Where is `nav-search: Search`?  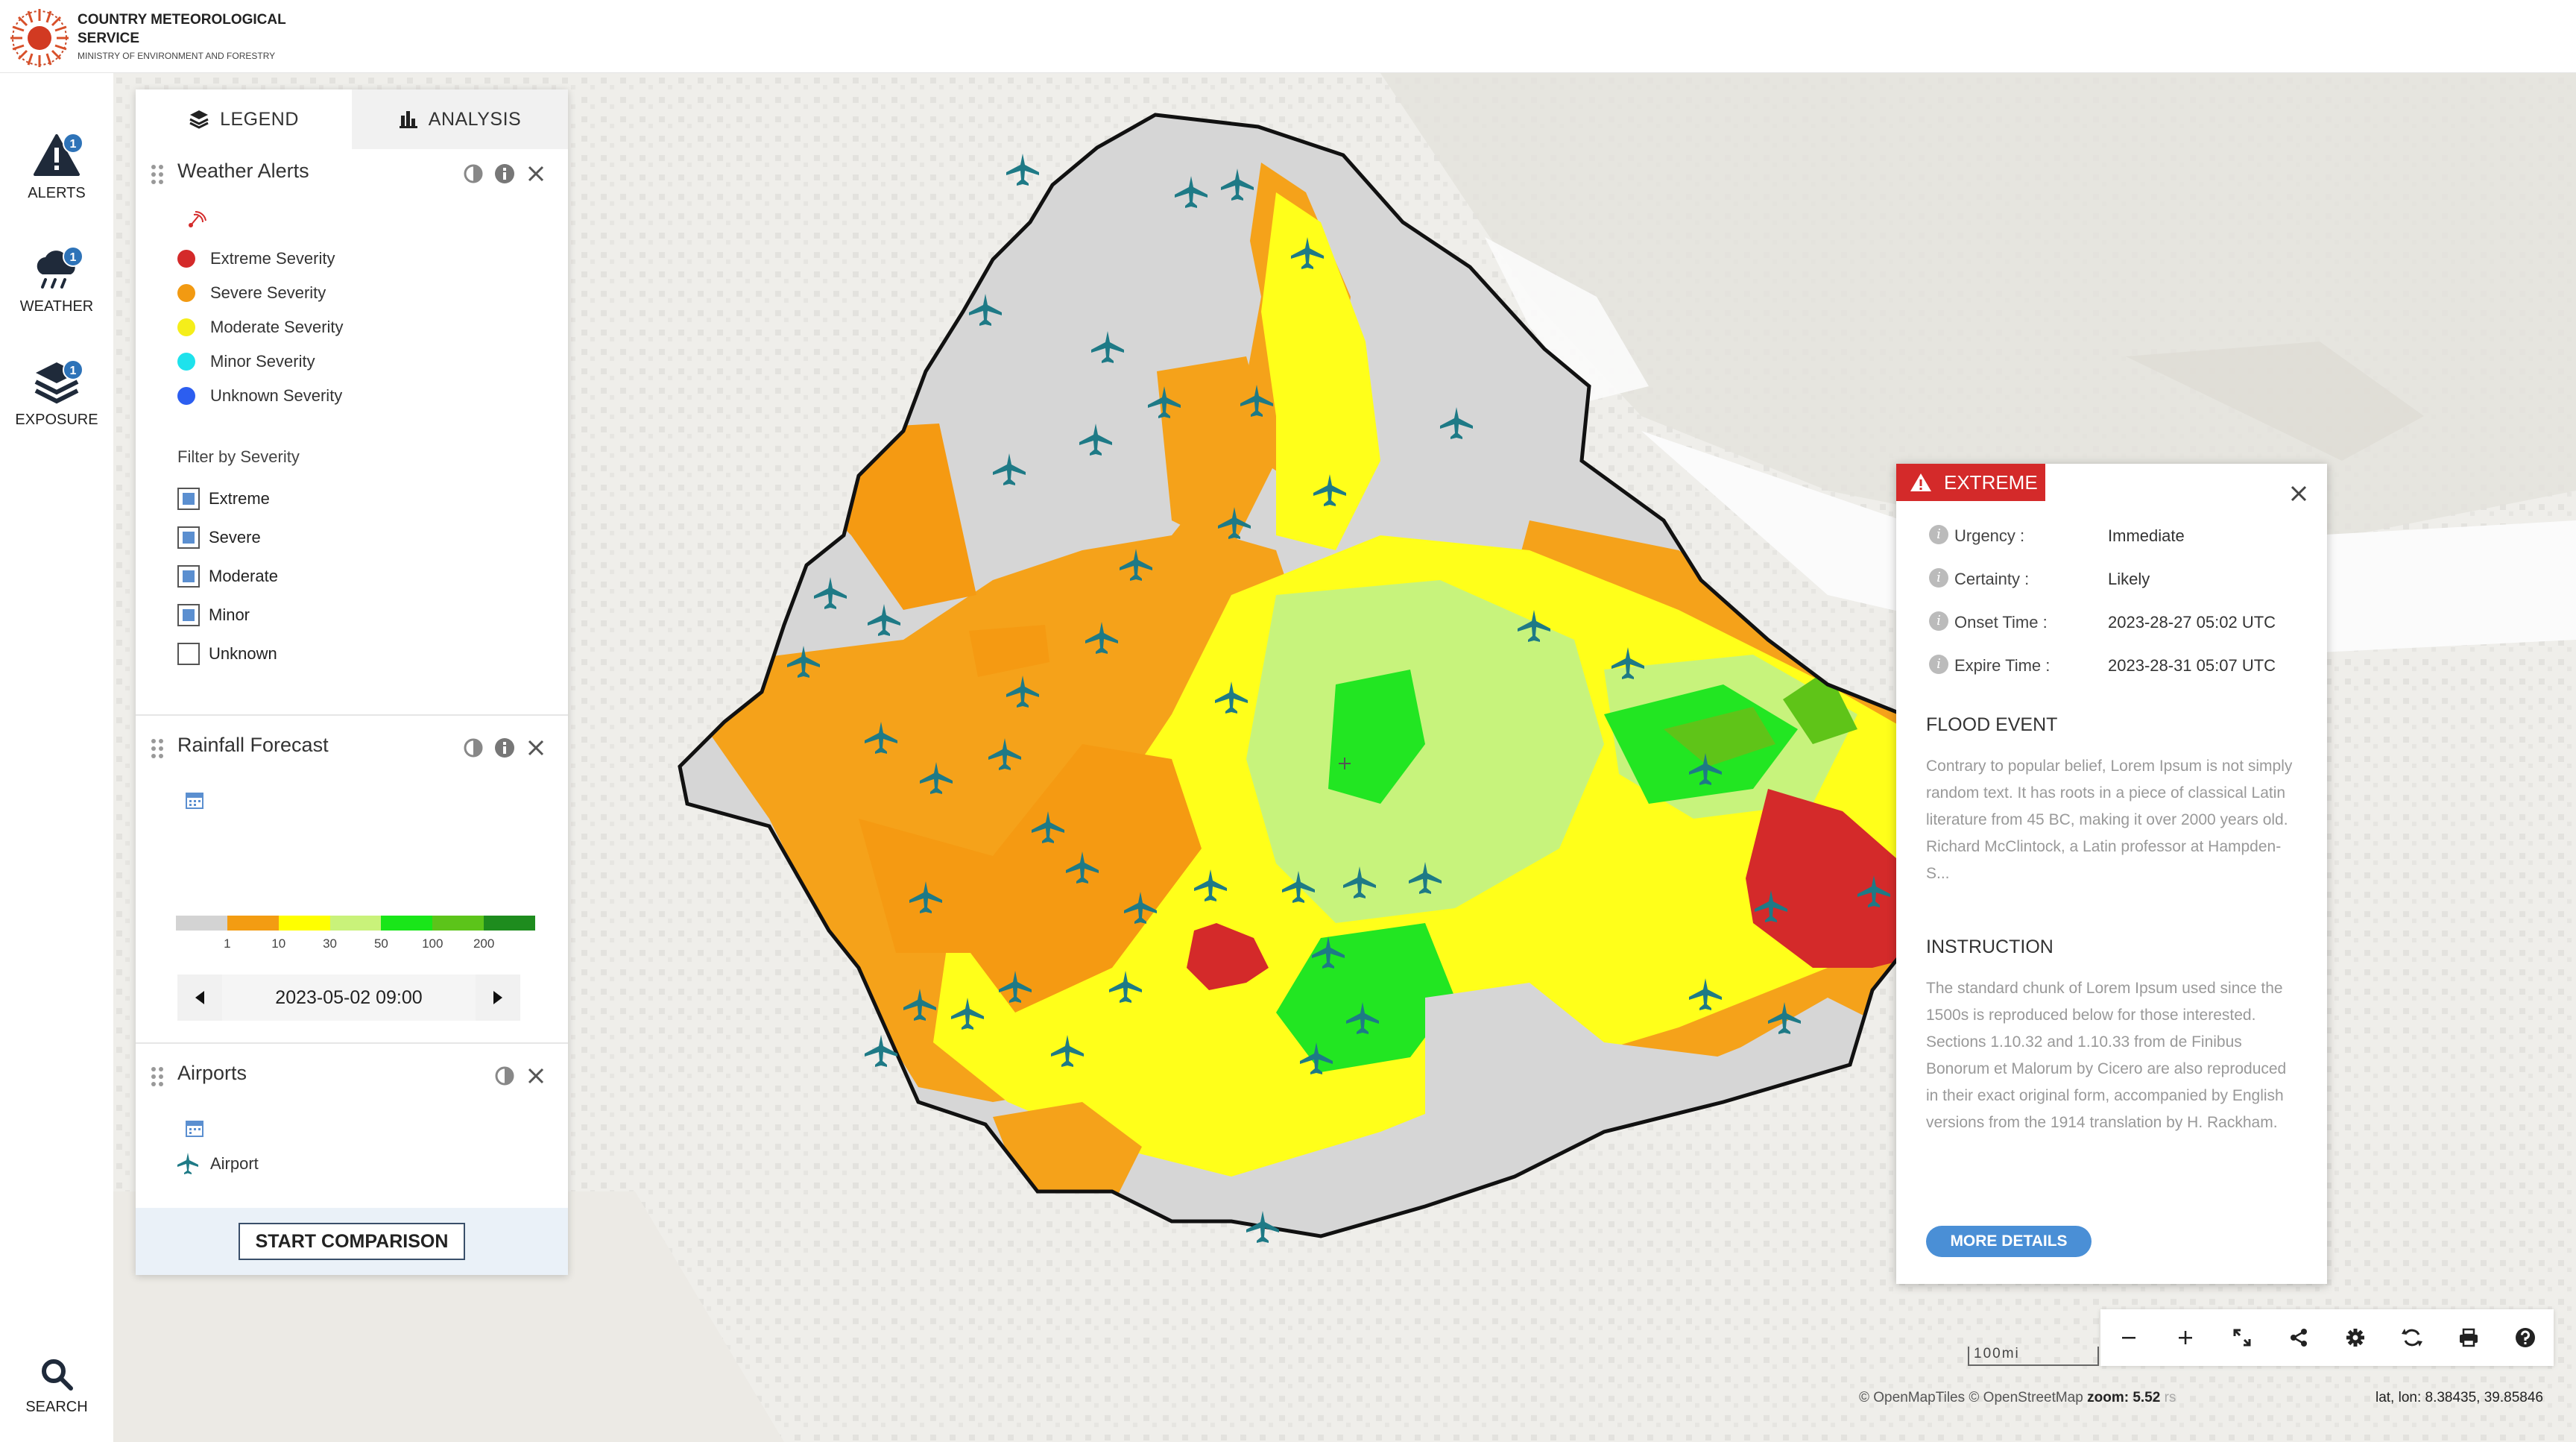
nav-search: Search is located at coordinates (56, 1386).